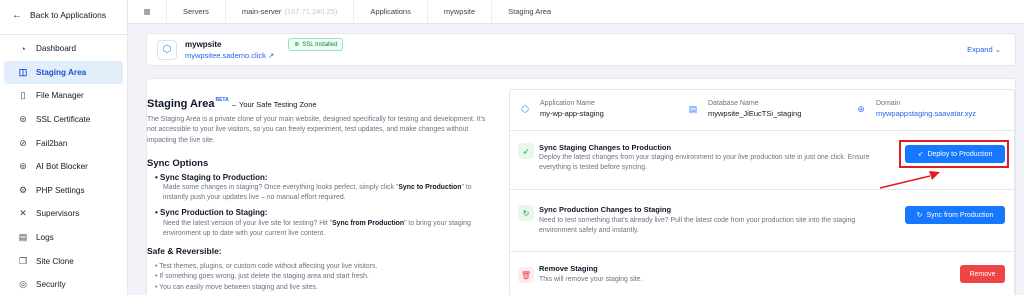  Describe the element at coordinates (23, 213) in the screenshot. I see `tools-icon: ✕` at that location.